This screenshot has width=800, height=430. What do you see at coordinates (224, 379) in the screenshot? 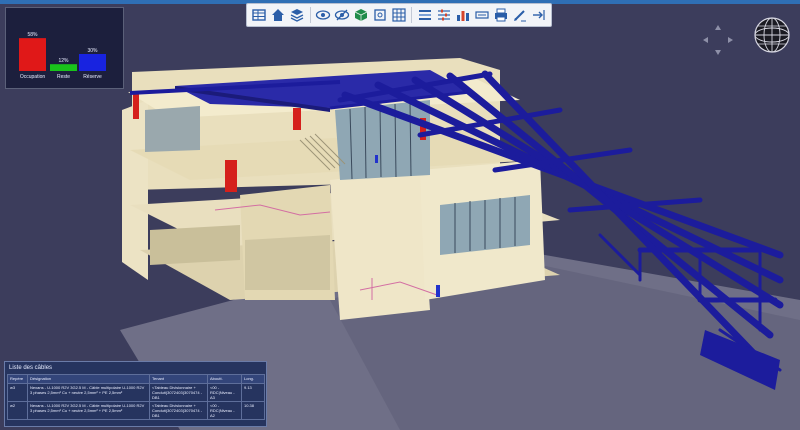
I see `column-header-aboutissant: Aboutt.` at bounding box center [224, 379].